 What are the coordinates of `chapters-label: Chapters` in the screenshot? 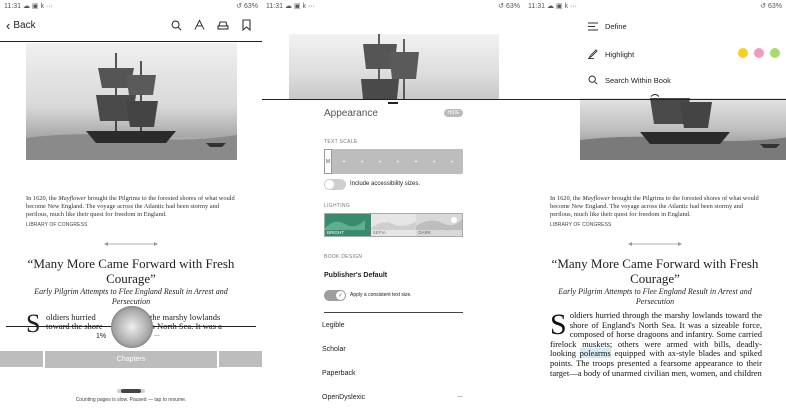 It's located at (131, 359).